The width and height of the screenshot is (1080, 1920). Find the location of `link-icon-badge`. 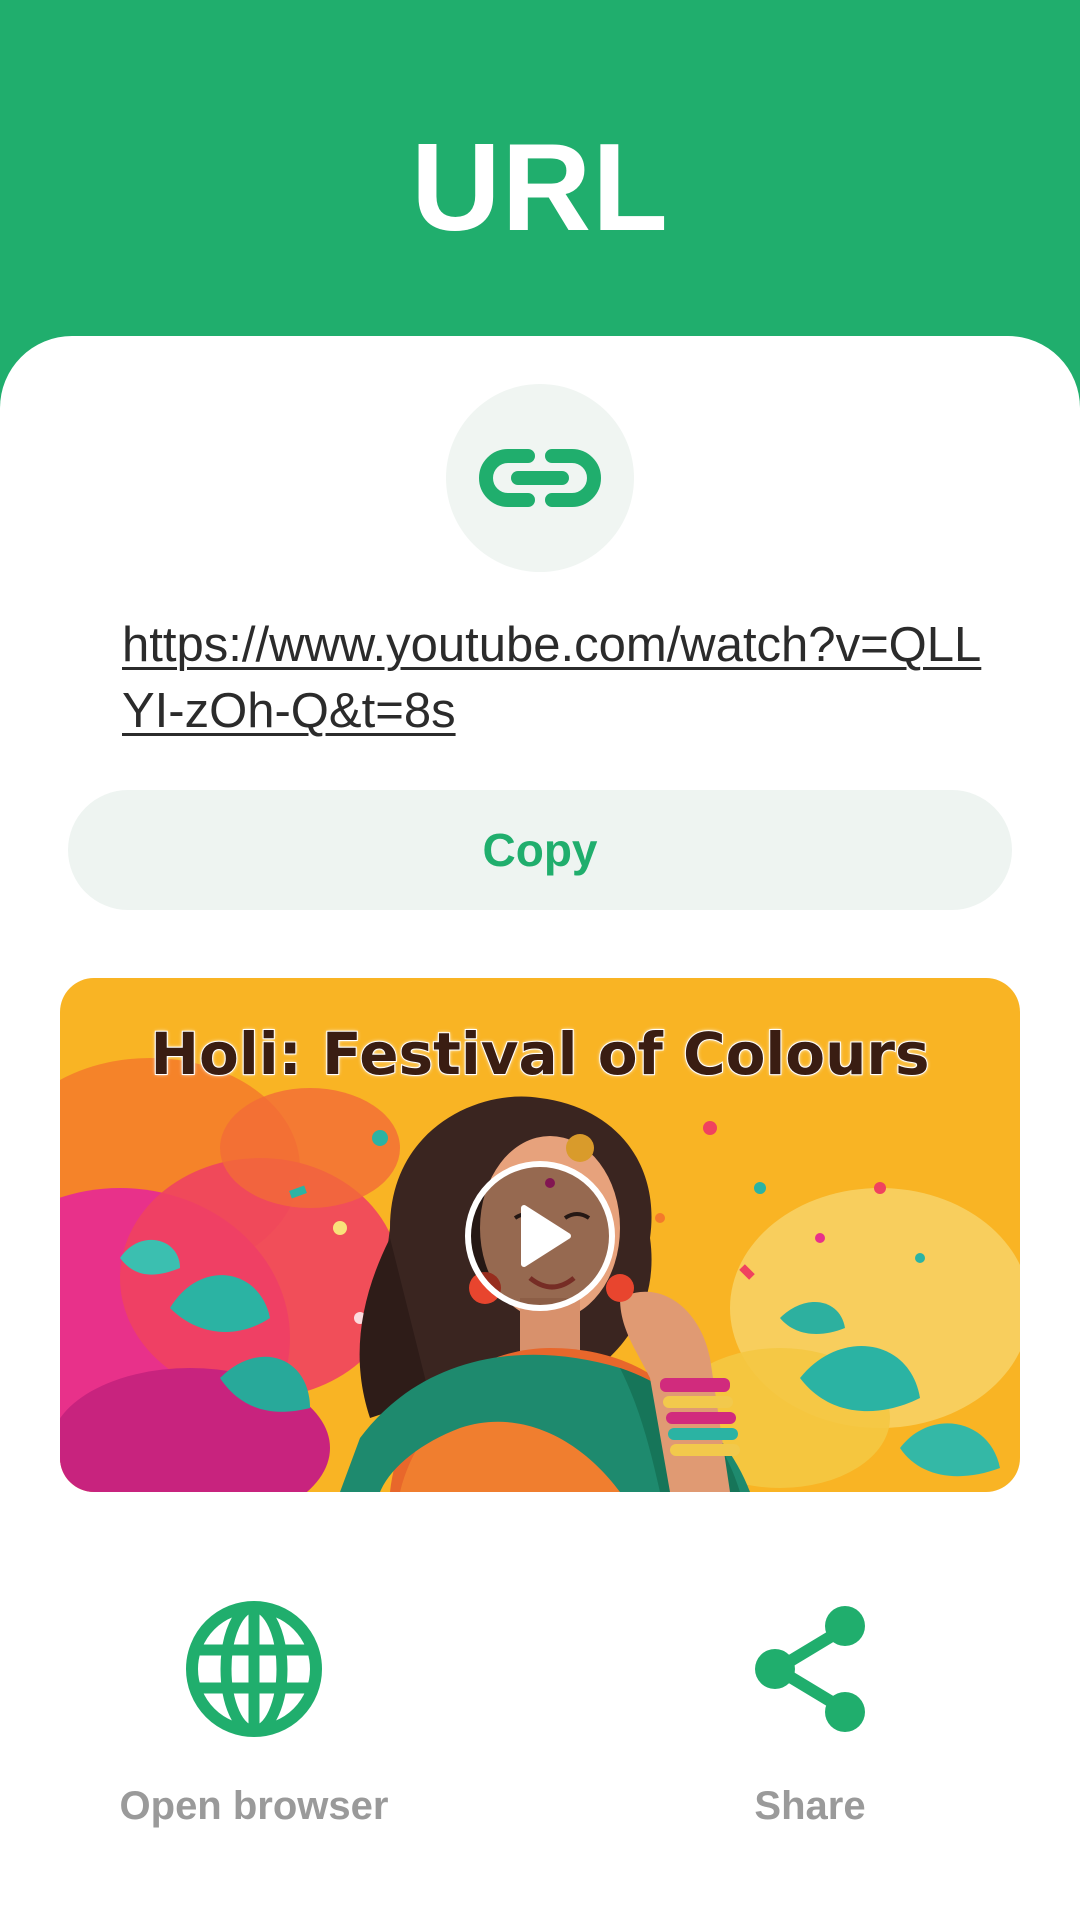

link-icon-badge is located at coordinates (540, 478).